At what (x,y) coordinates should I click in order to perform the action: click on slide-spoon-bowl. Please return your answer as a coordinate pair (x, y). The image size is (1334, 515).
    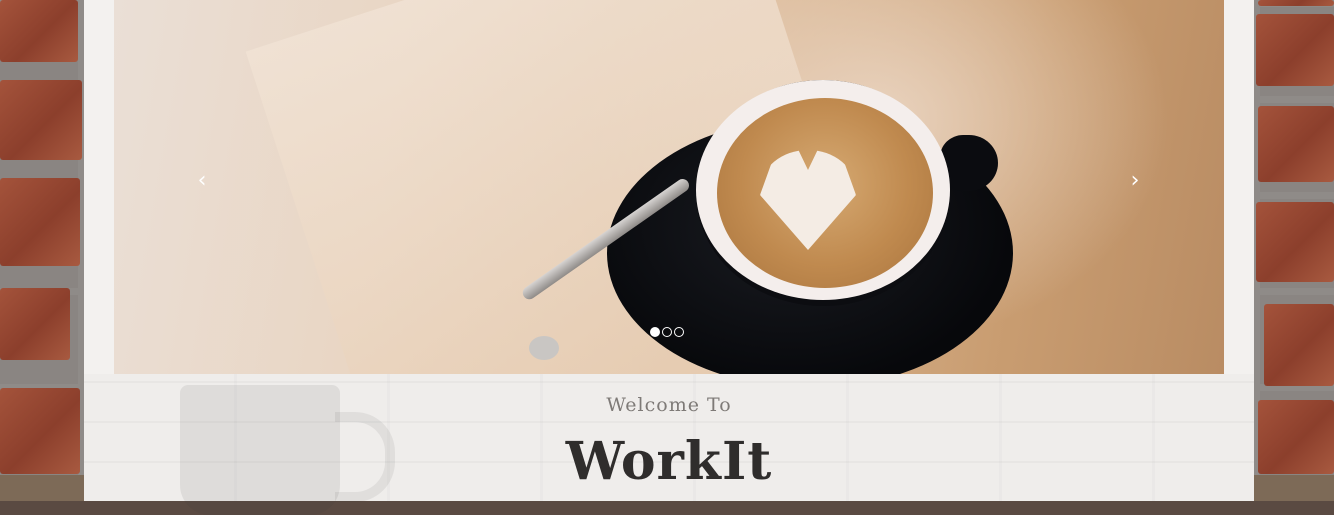
    Looking at the image, I should click on (544, 348).